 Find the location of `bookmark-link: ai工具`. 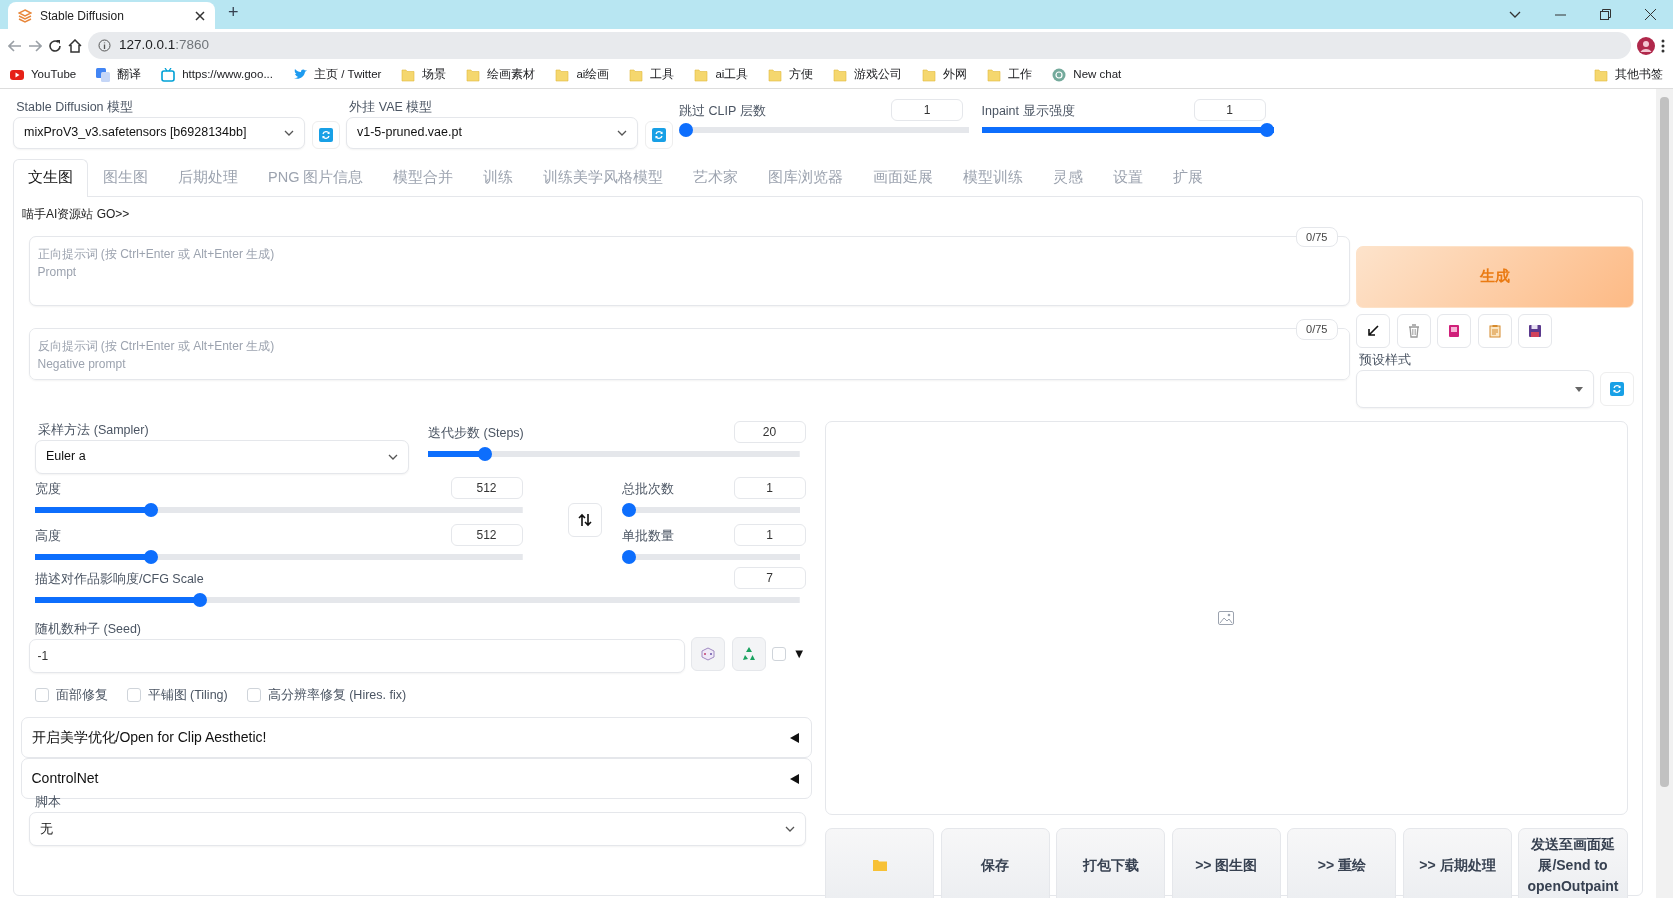

bookmark-link: ai工具 is located at coordinates (721, 75).